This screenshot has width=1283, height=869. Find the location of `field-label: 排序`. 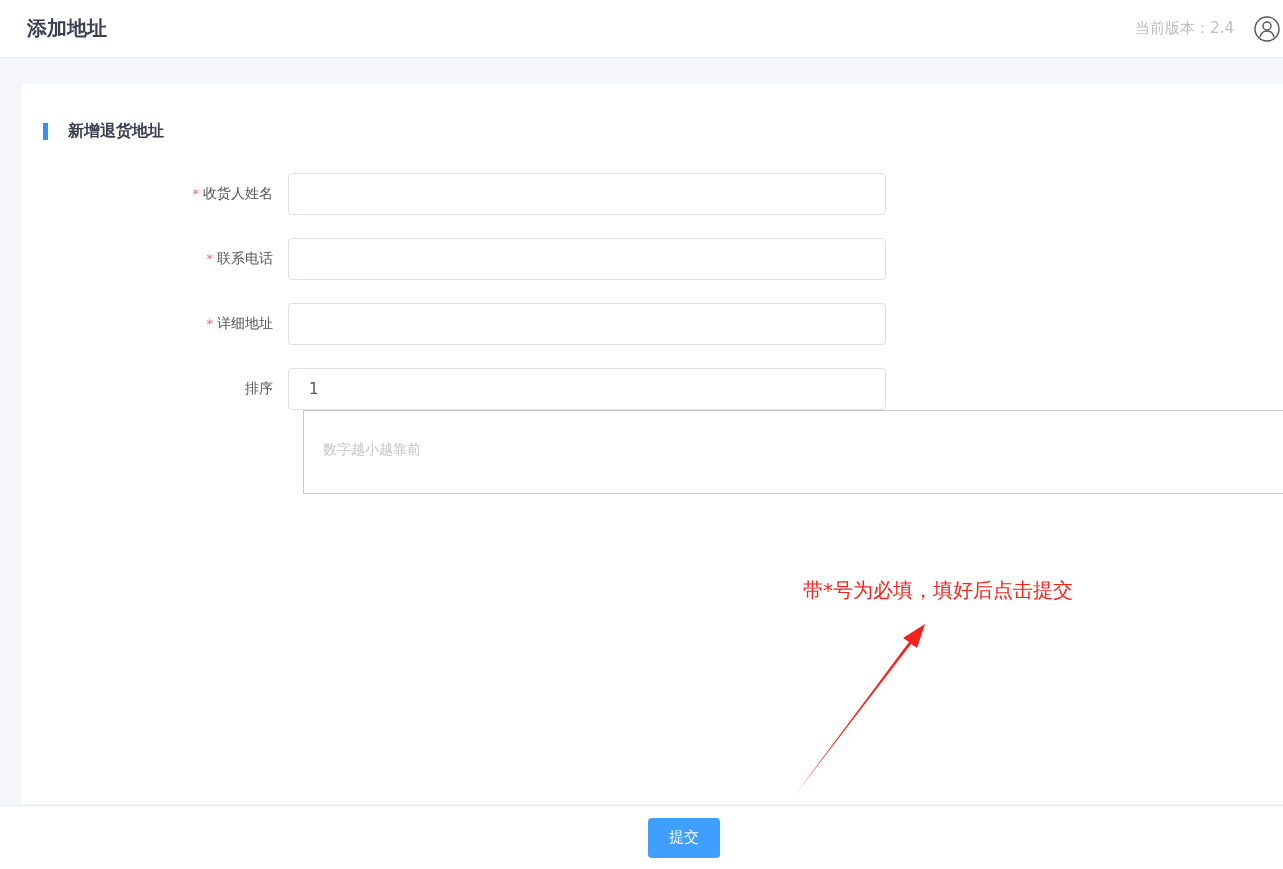

field-label: 排序 is located at coordinates (259, 389).